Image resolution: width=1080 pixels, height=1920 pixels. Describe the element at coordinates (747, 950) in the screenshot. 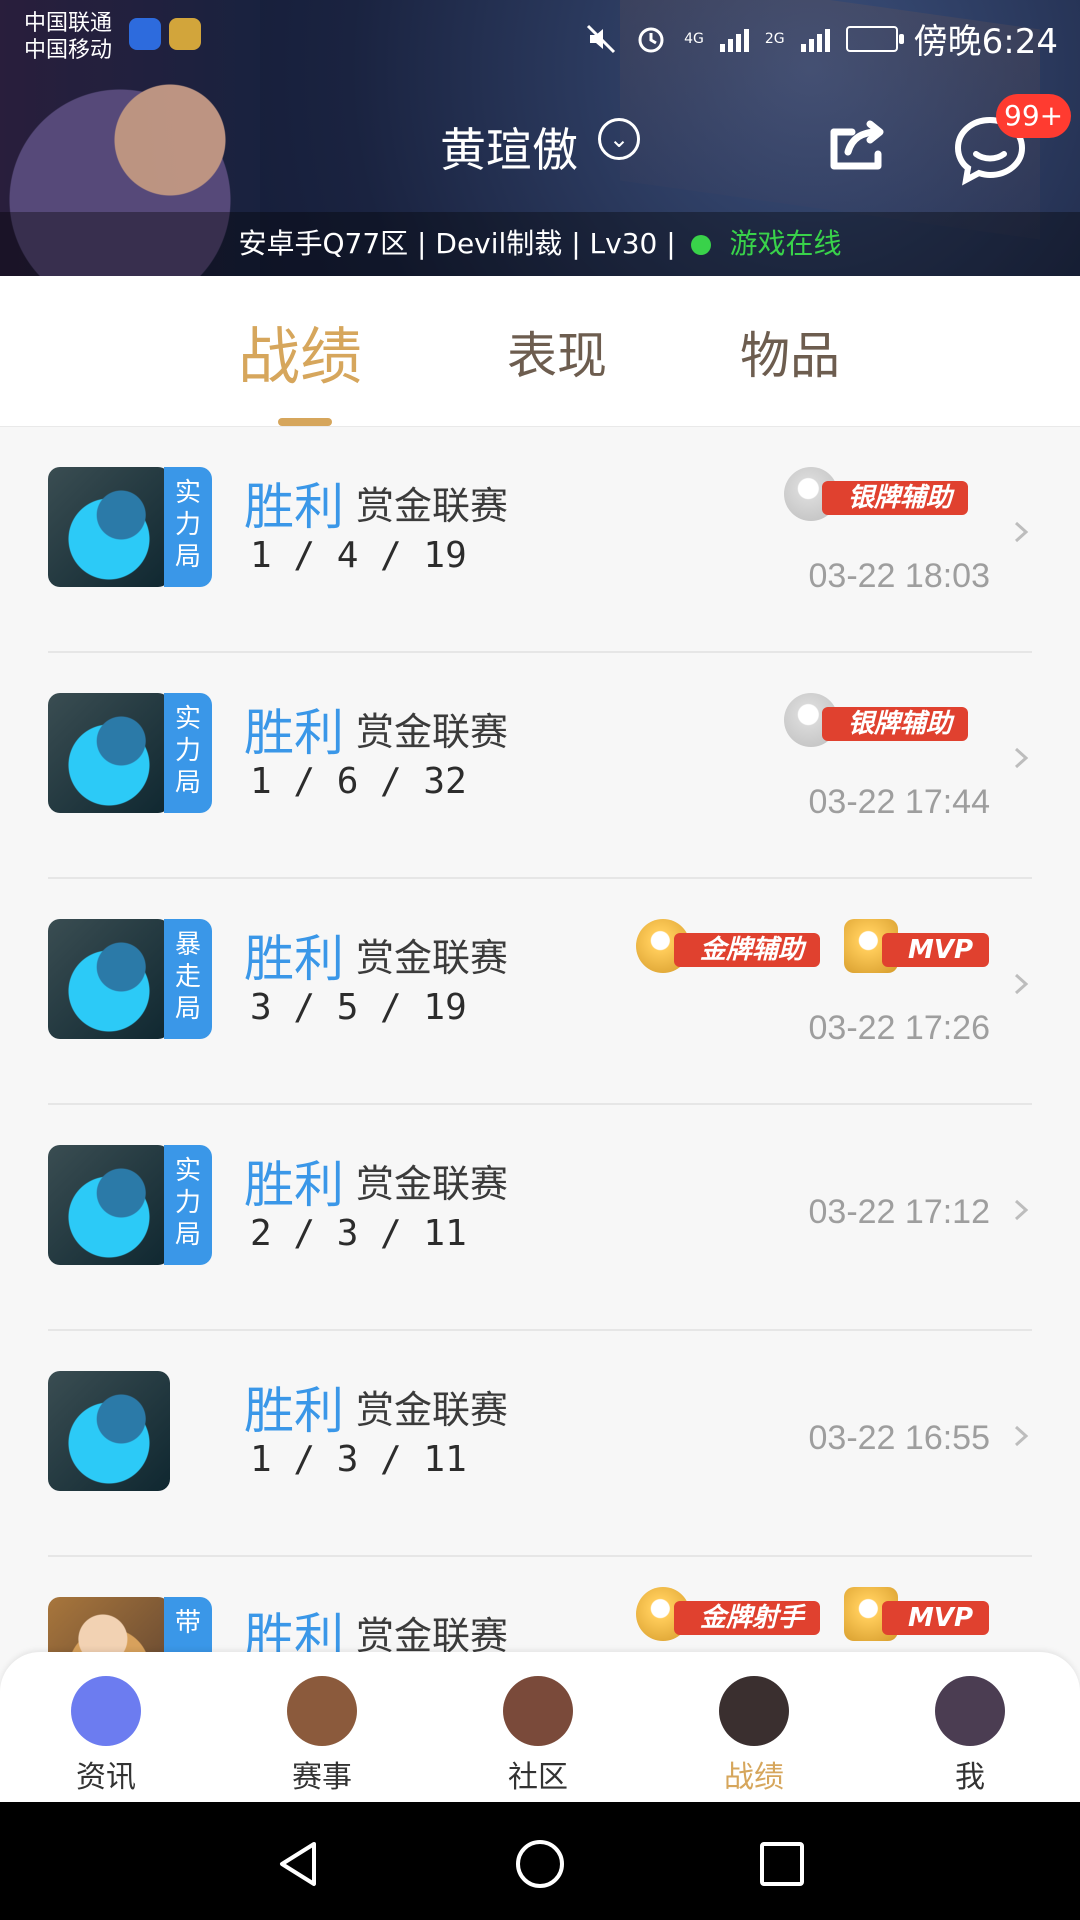

I see `medal-label: 金牌辅助` at that location.